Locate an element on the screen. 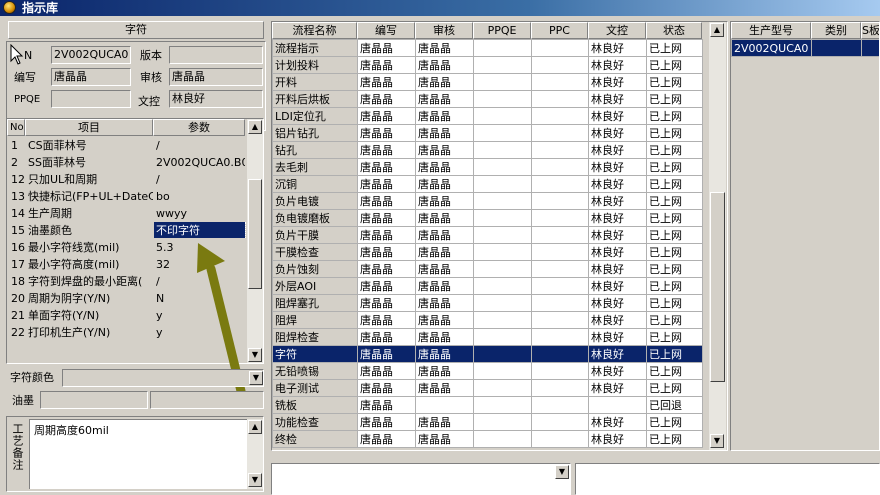 The width and height of the screenshot is (880, 495). col-reviewer: 审核 is located at coordinates (444, 30).